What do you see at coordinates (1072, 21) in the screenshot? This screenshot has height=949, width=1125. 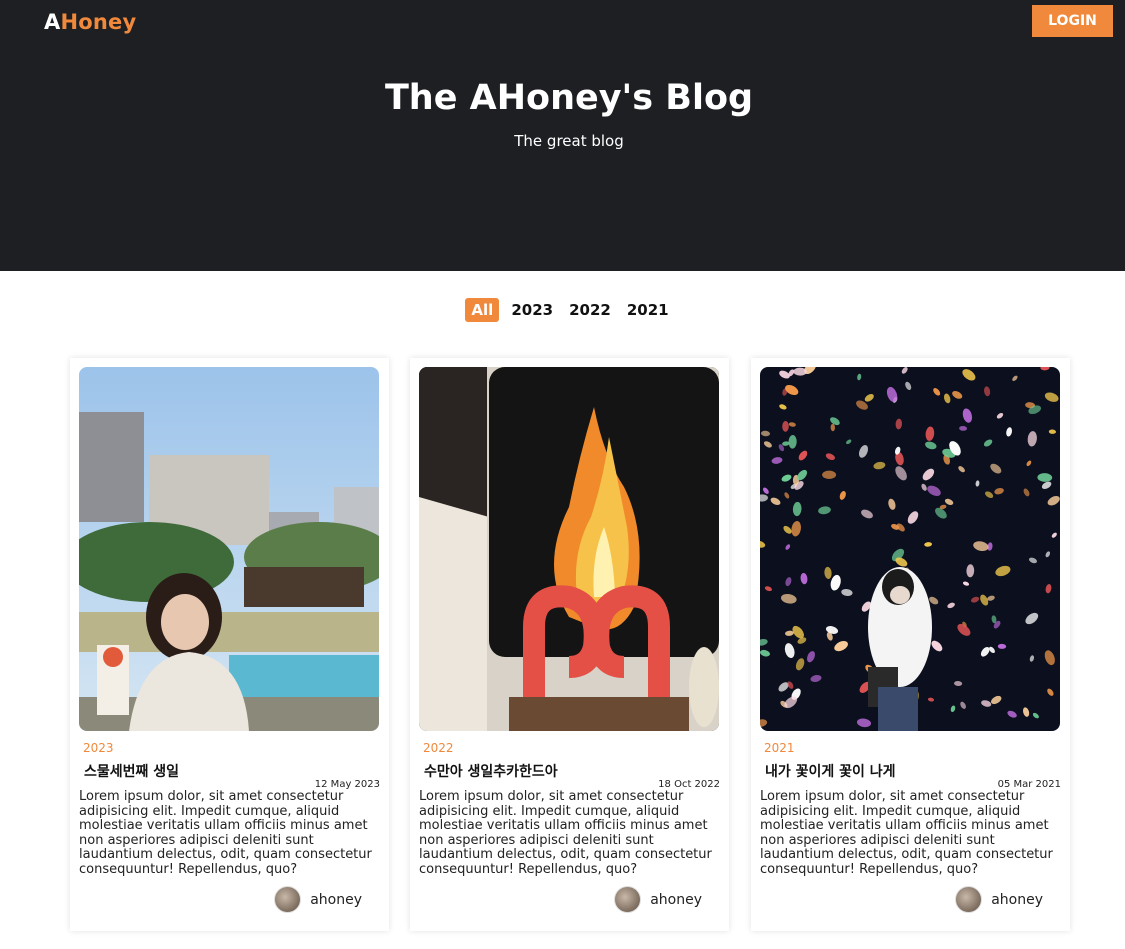 I see `login-button: LOGIN` at bounding box center [1072, 21].